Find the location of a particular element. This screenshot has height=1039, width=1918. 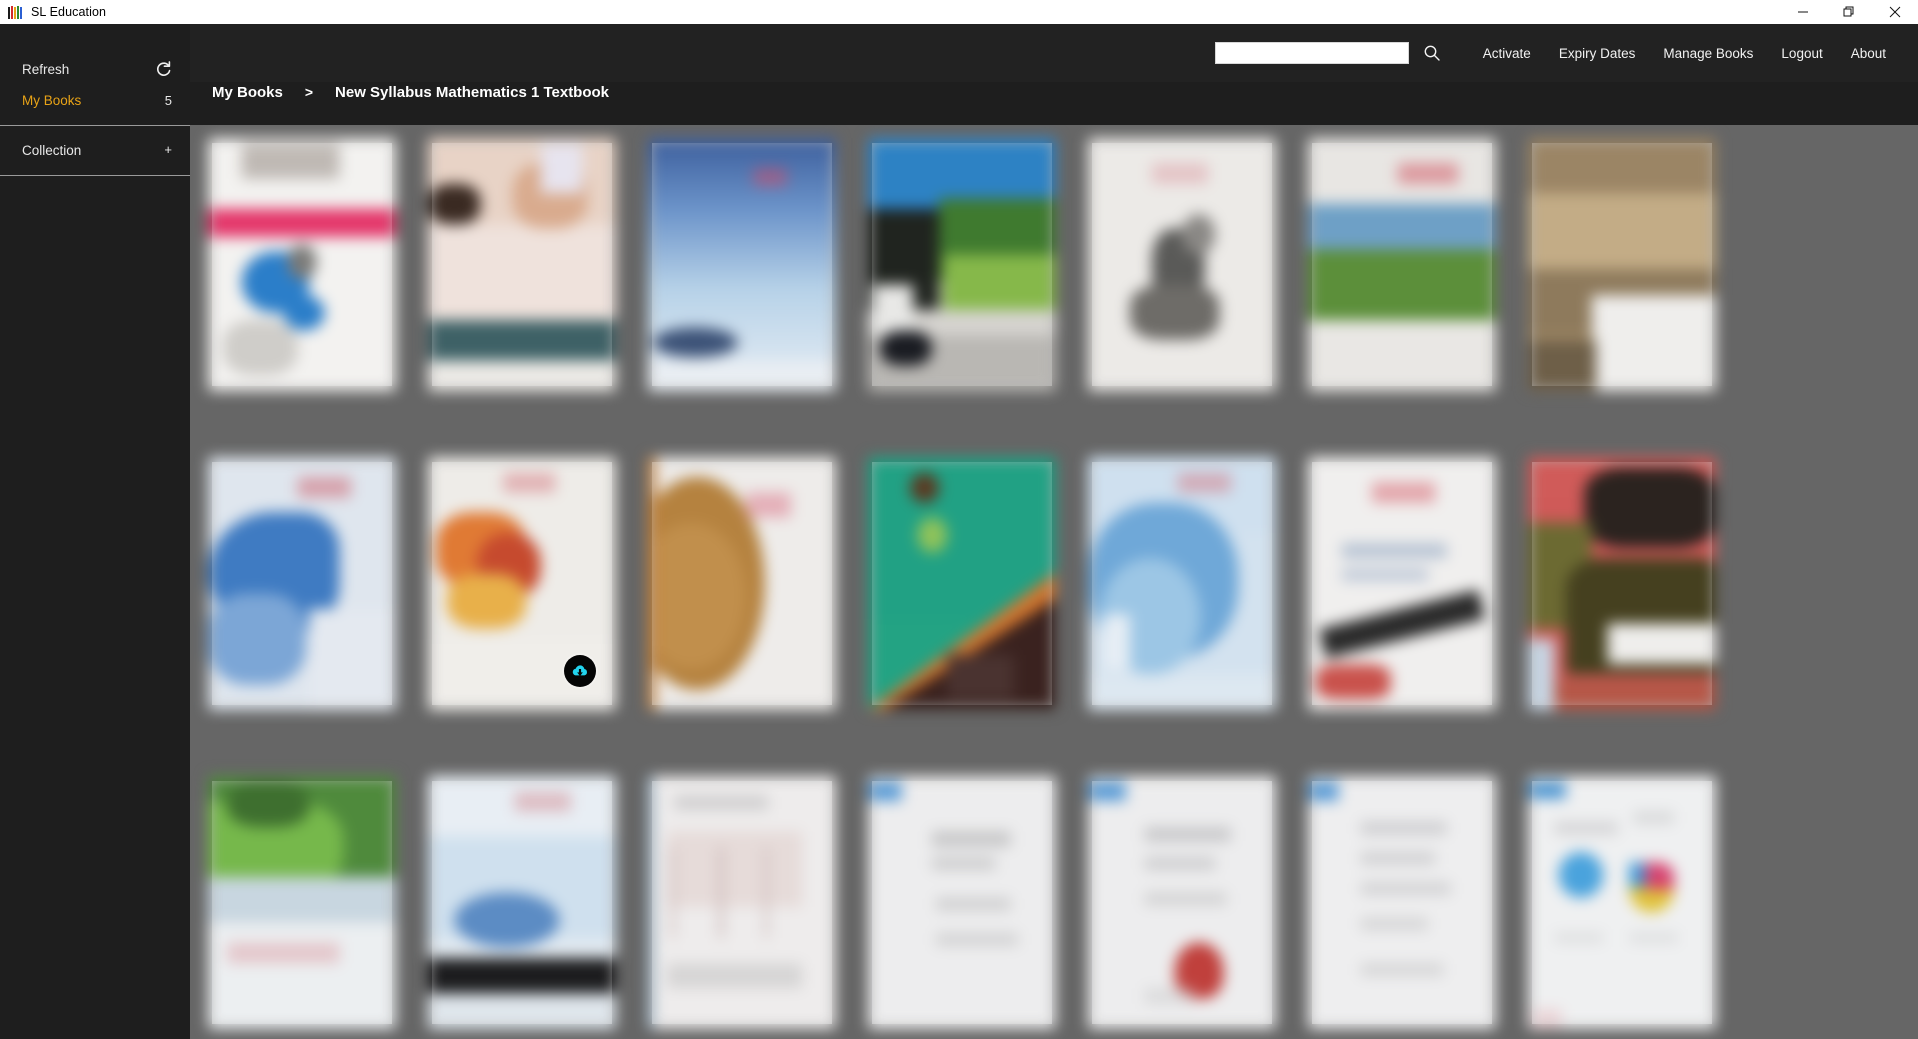

maximize-button is located at coordinates (1849, 12).